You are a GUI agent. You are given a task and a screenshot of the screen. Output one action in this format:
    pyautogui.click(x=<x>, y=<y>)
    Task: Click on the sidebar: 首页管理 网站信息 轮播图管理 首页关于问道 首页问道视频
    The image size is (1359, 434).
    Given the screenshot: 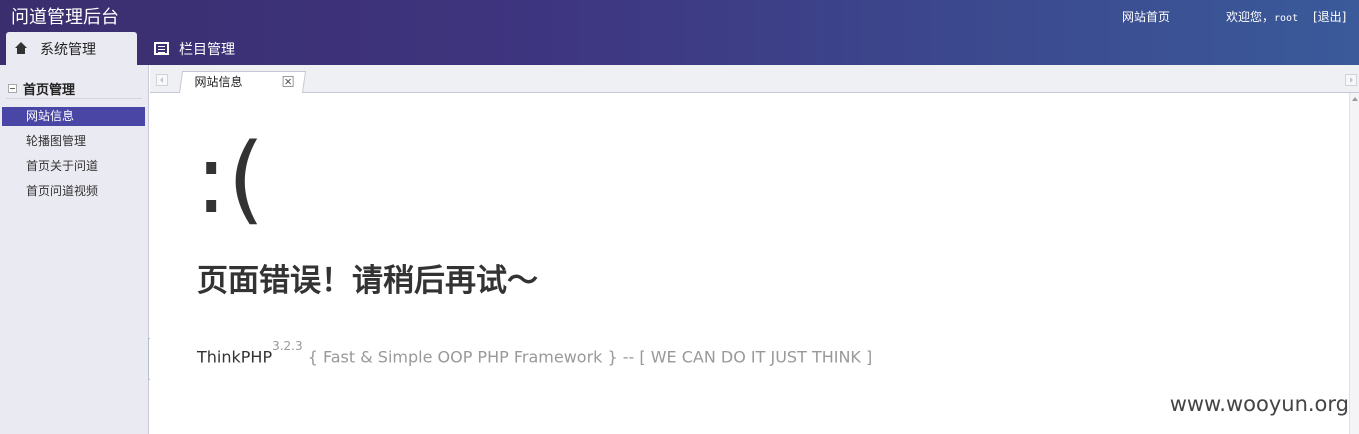 What is the action you would take?
    pyautogui.click(x=74, y=249)
    